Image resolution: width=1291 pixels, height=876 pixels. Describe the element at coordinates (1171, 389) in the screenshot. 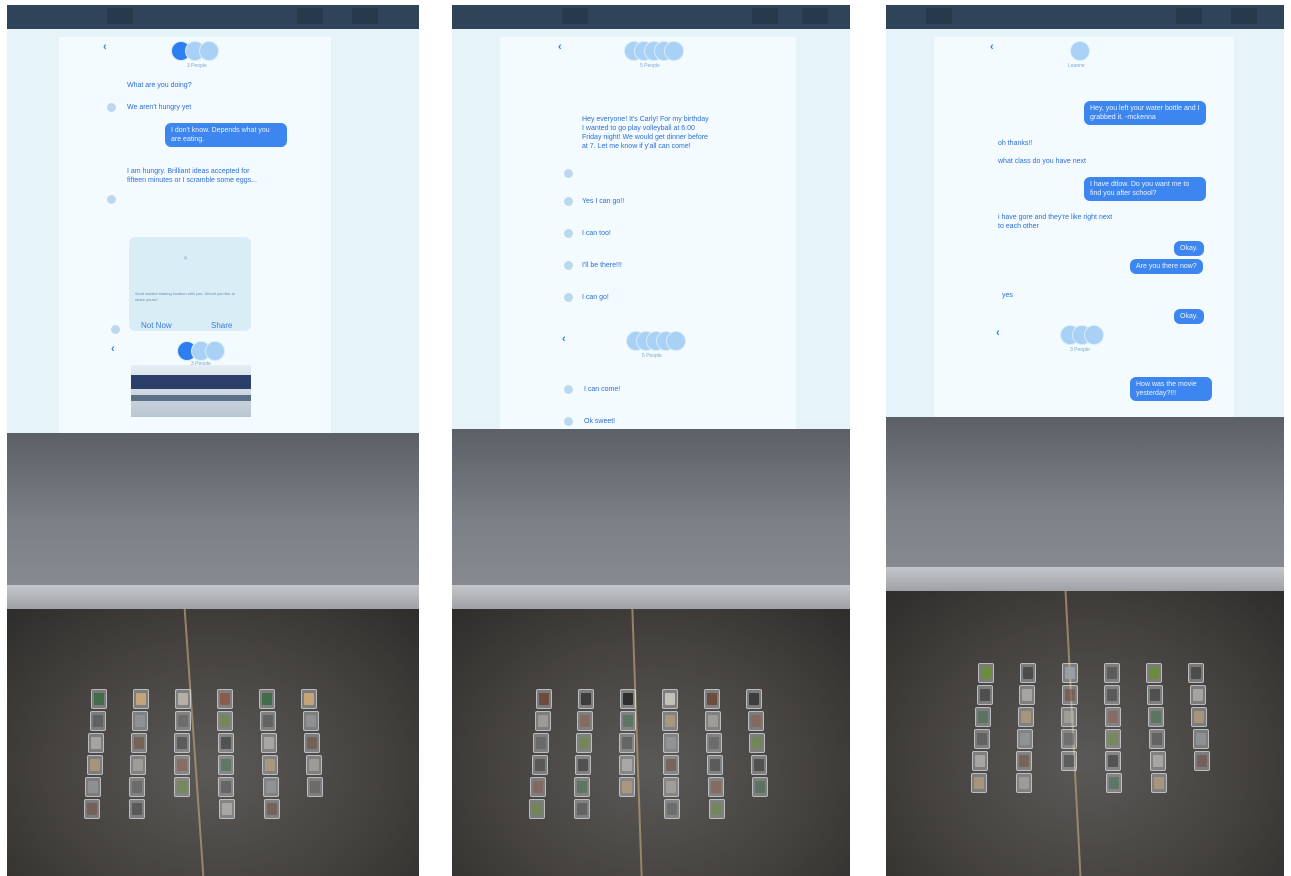

I see `message-out: How was the movie yesterday?!!!` at that location.